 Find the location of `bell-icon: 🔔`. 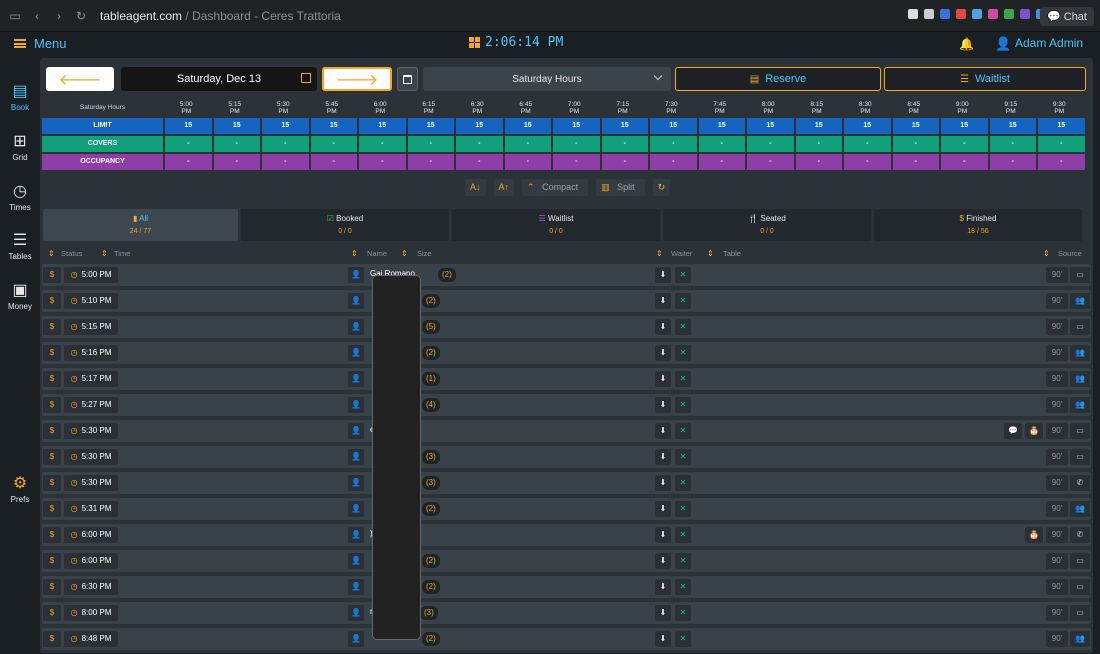

bell-icon: 🔔 is located at coordinates (966, 44).